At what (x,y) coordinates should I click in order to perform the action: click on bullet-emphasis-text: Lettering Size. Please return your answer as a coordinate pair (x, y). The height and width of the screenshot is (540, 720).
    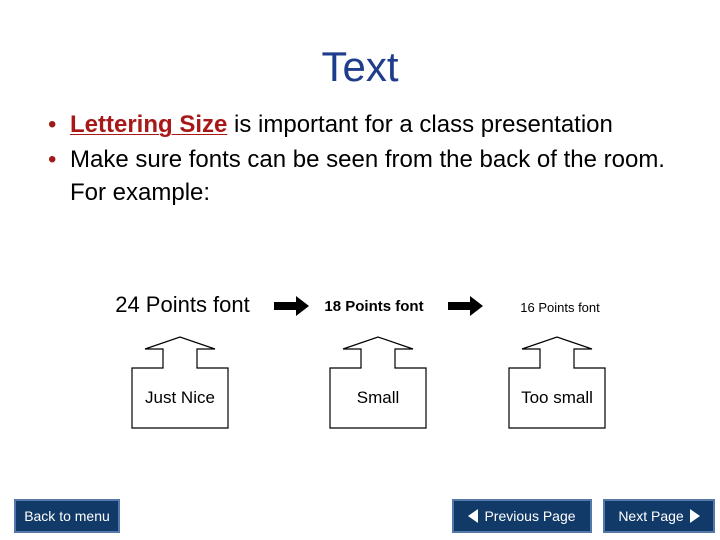
    Looking at the image, I should click on (149, 124).